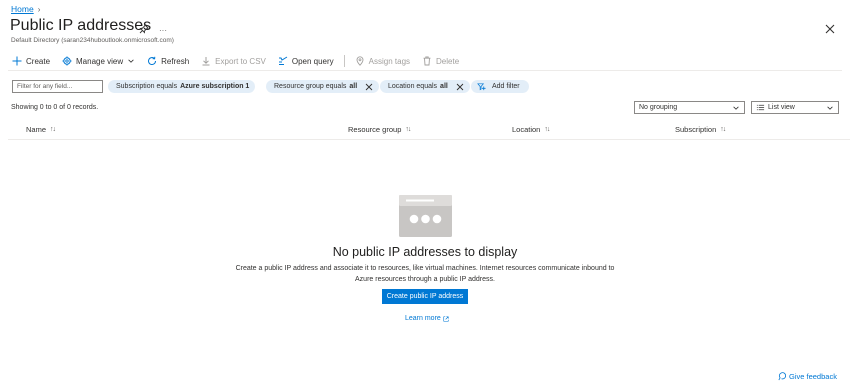 Image resolution: width=850 pixels, height=392 pixels. I want to click on manage-view-button: Manage view, so click(98, 61).